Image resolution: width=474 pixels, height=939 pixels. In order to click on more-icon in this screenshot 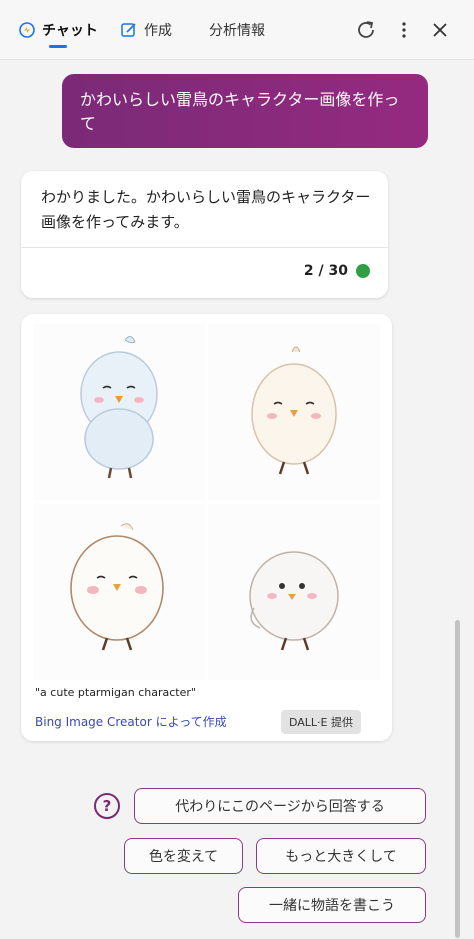, I will do `click(404, 30)`.